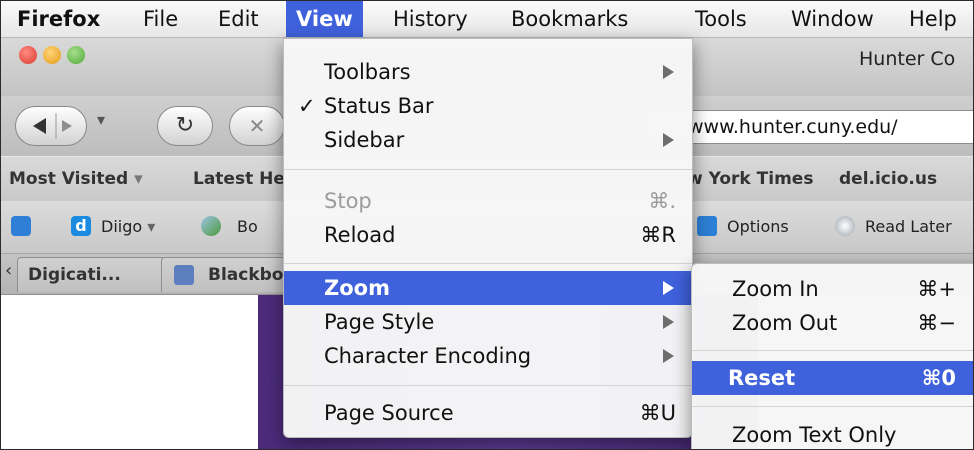 This screenshot has width=974, height=450. I want to click on diigo-button: Diigo ▾, so click(128, 227).